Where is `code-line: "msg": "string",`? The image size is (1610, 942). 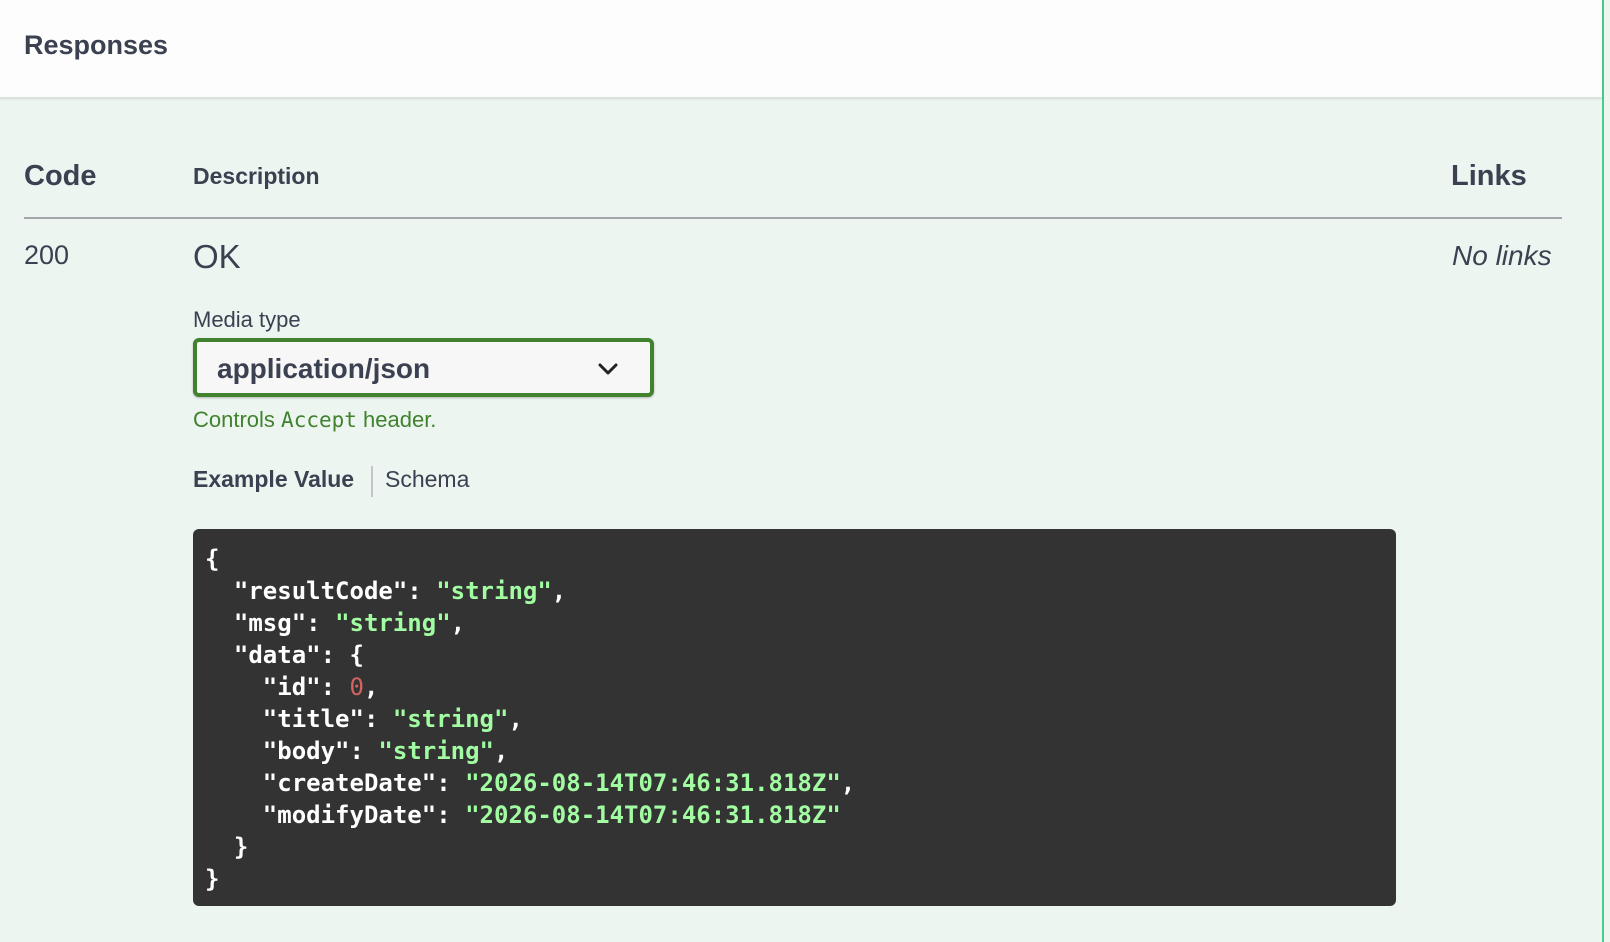
code-line: "msg": "string", is located at coordinates (800, 623).